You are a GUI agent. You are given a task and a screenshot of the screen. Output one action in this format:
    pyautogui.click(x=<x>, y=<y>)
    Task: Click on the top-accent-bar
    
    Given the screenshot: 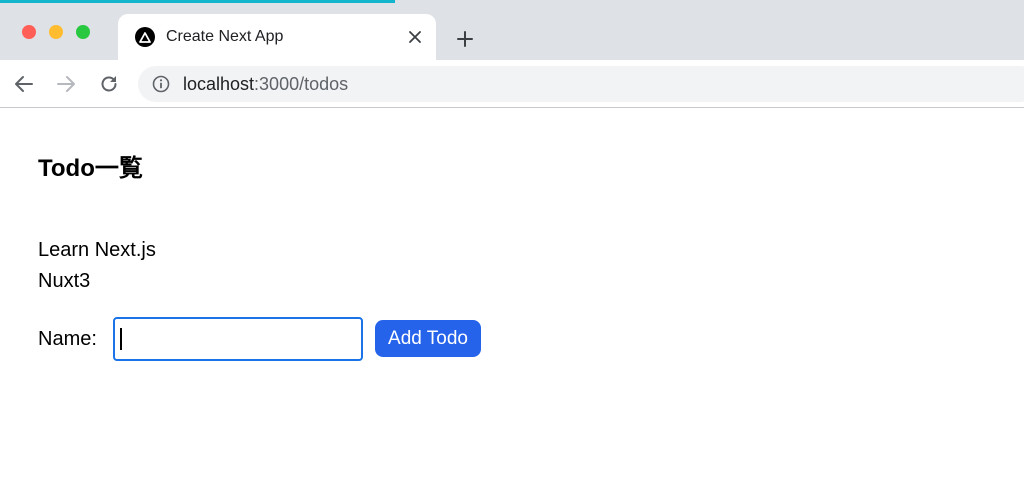 What is the action you would take?
    pyautogui.click(x=197, y=1)
    